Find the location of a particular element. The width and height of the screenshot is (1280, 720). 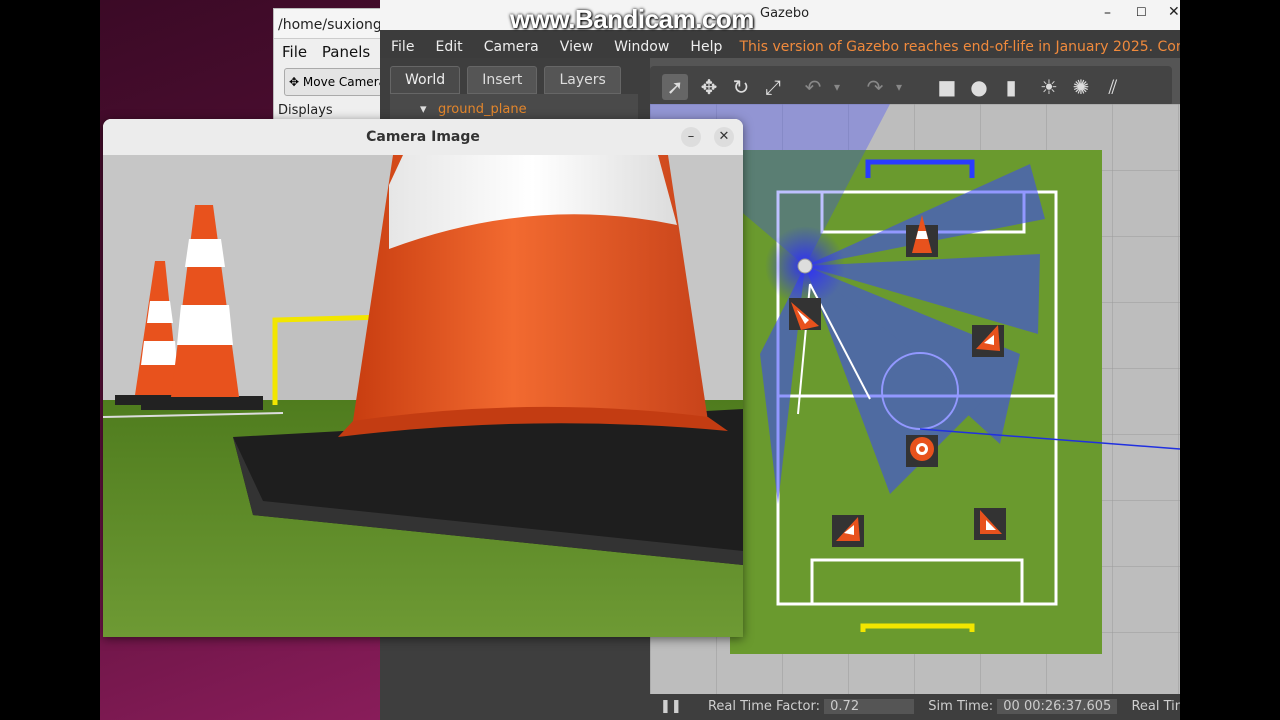

menu-camera: Camera is located at coordinates (511, 47).